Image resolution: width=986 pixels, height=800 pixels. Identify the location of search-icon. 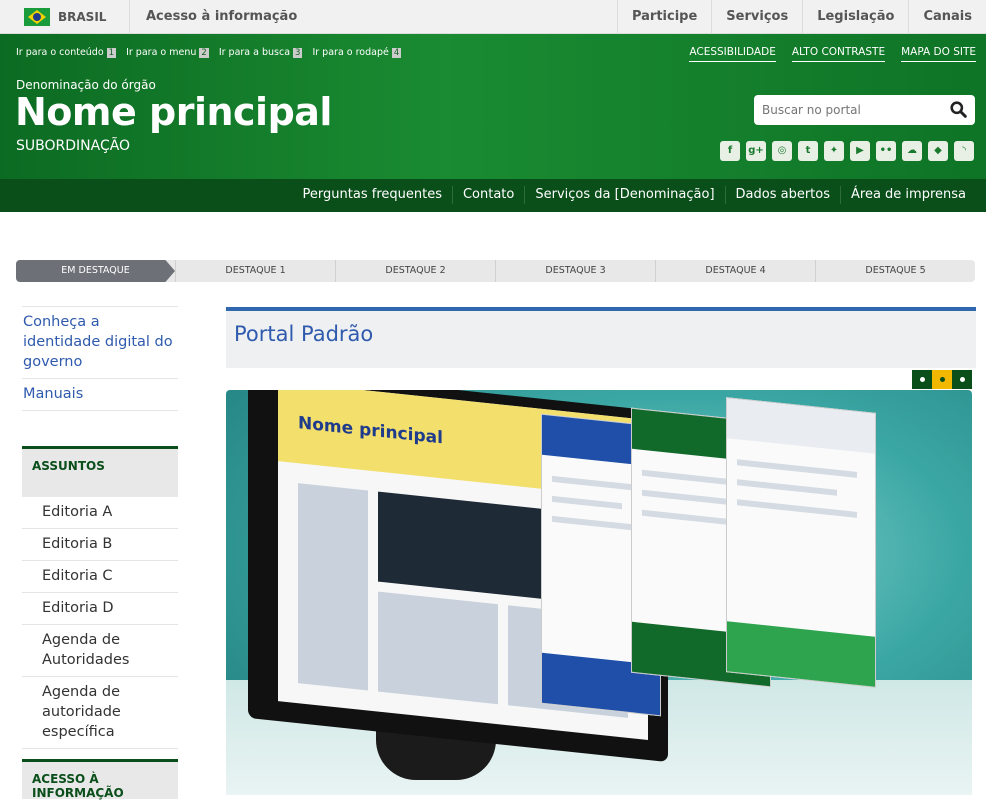
(958, 109).